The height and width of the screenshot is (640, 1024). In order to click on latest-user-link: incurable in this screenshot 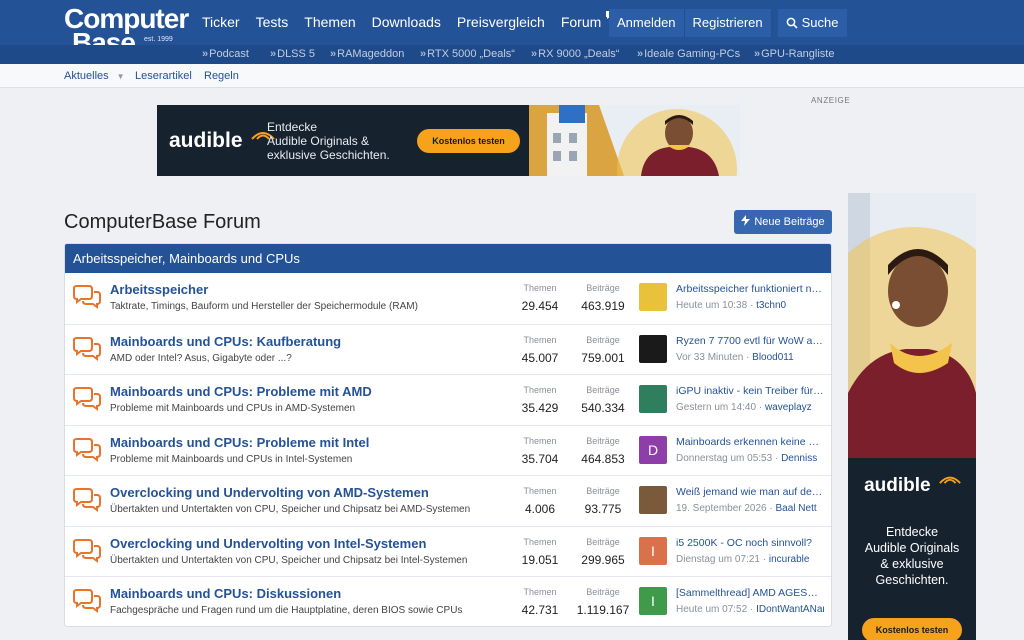, I will do `click(789, 559)`.